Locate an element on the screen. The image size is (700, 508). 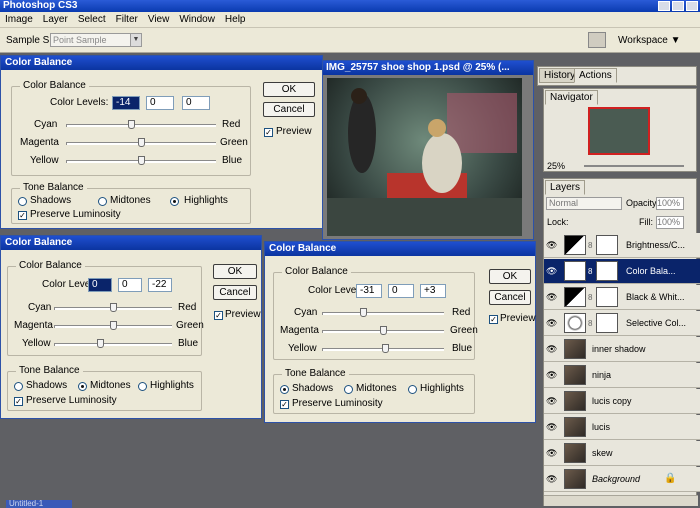
menu-view: View is located at coordinates (159, 19).